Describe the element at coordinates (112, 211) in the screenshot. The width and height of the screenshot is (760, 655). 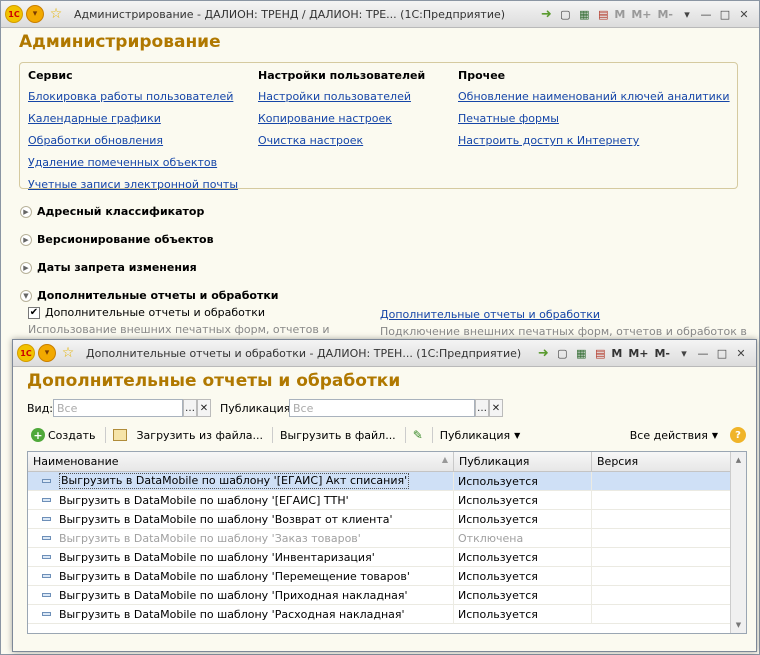
I see `section-address-classifier: ▶ Адресный классификатор` at that location.